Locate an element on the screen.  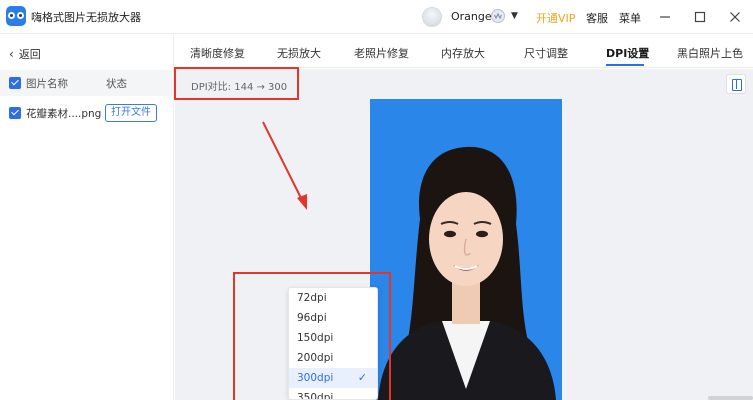
back-button: ‹ 返回 is located at coordinates (25, 54).